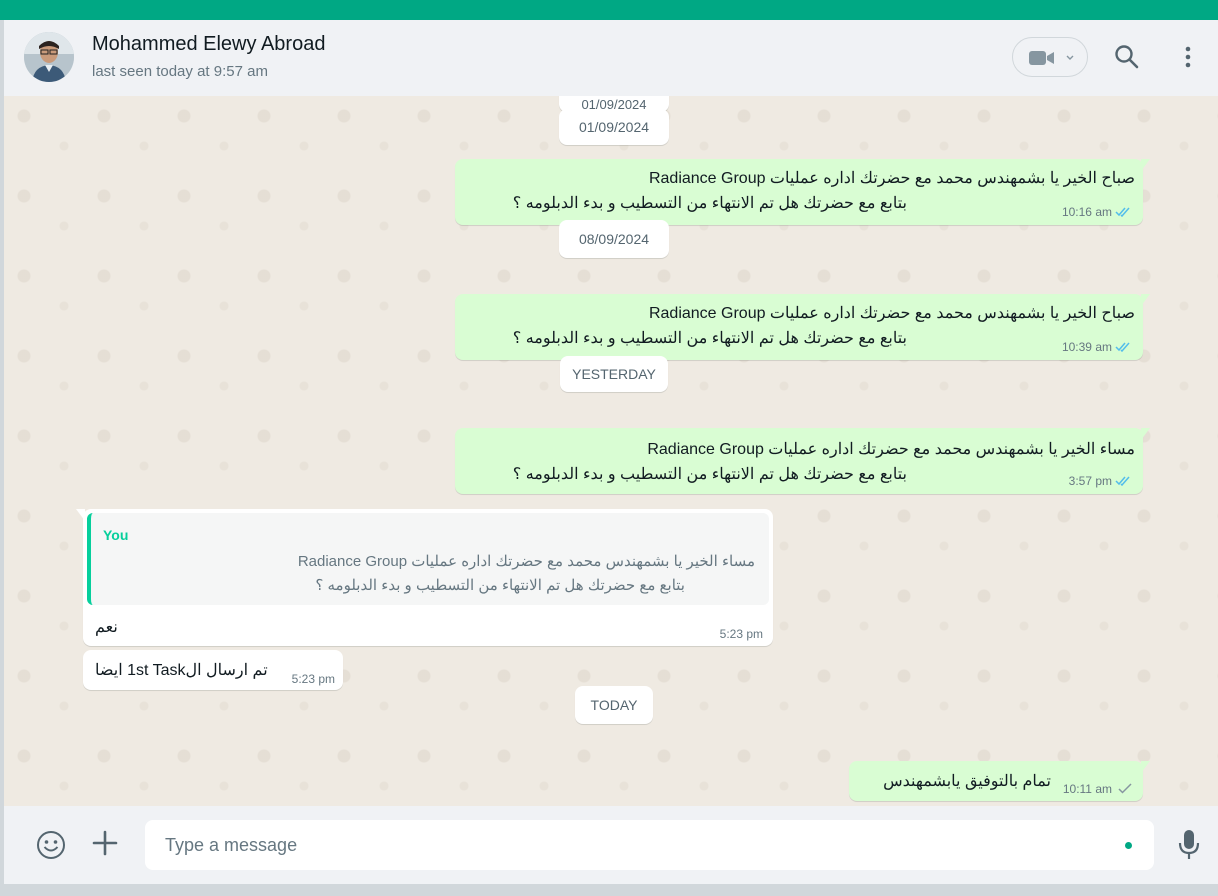 This screenshot has height=896, width=1218. What do you see at coordinates (1128, 845) in the screenshot?
I see `status-dot` at bounding box center [1128, 845].